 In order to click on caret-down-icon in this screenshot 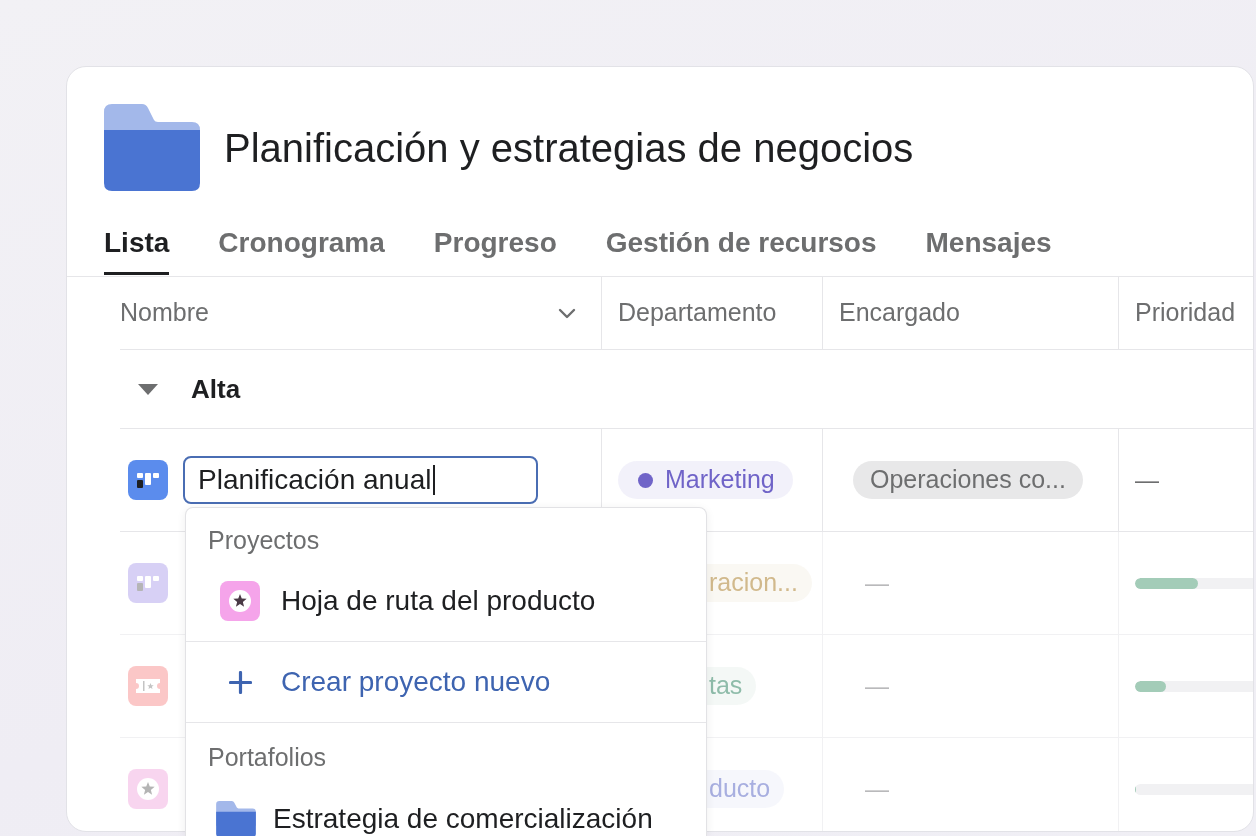, I will do `click(148, 389)`.